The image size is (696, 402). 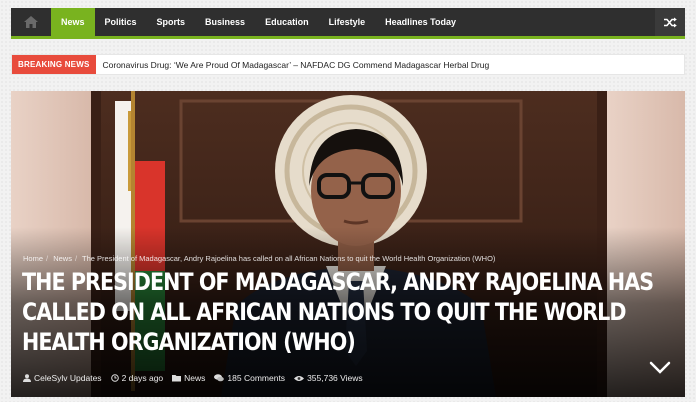 What do you see at coordinates (335, 378) in the screenshot?
I see `views-count-text: 355,736 Views` at bounding box center [335, 378].